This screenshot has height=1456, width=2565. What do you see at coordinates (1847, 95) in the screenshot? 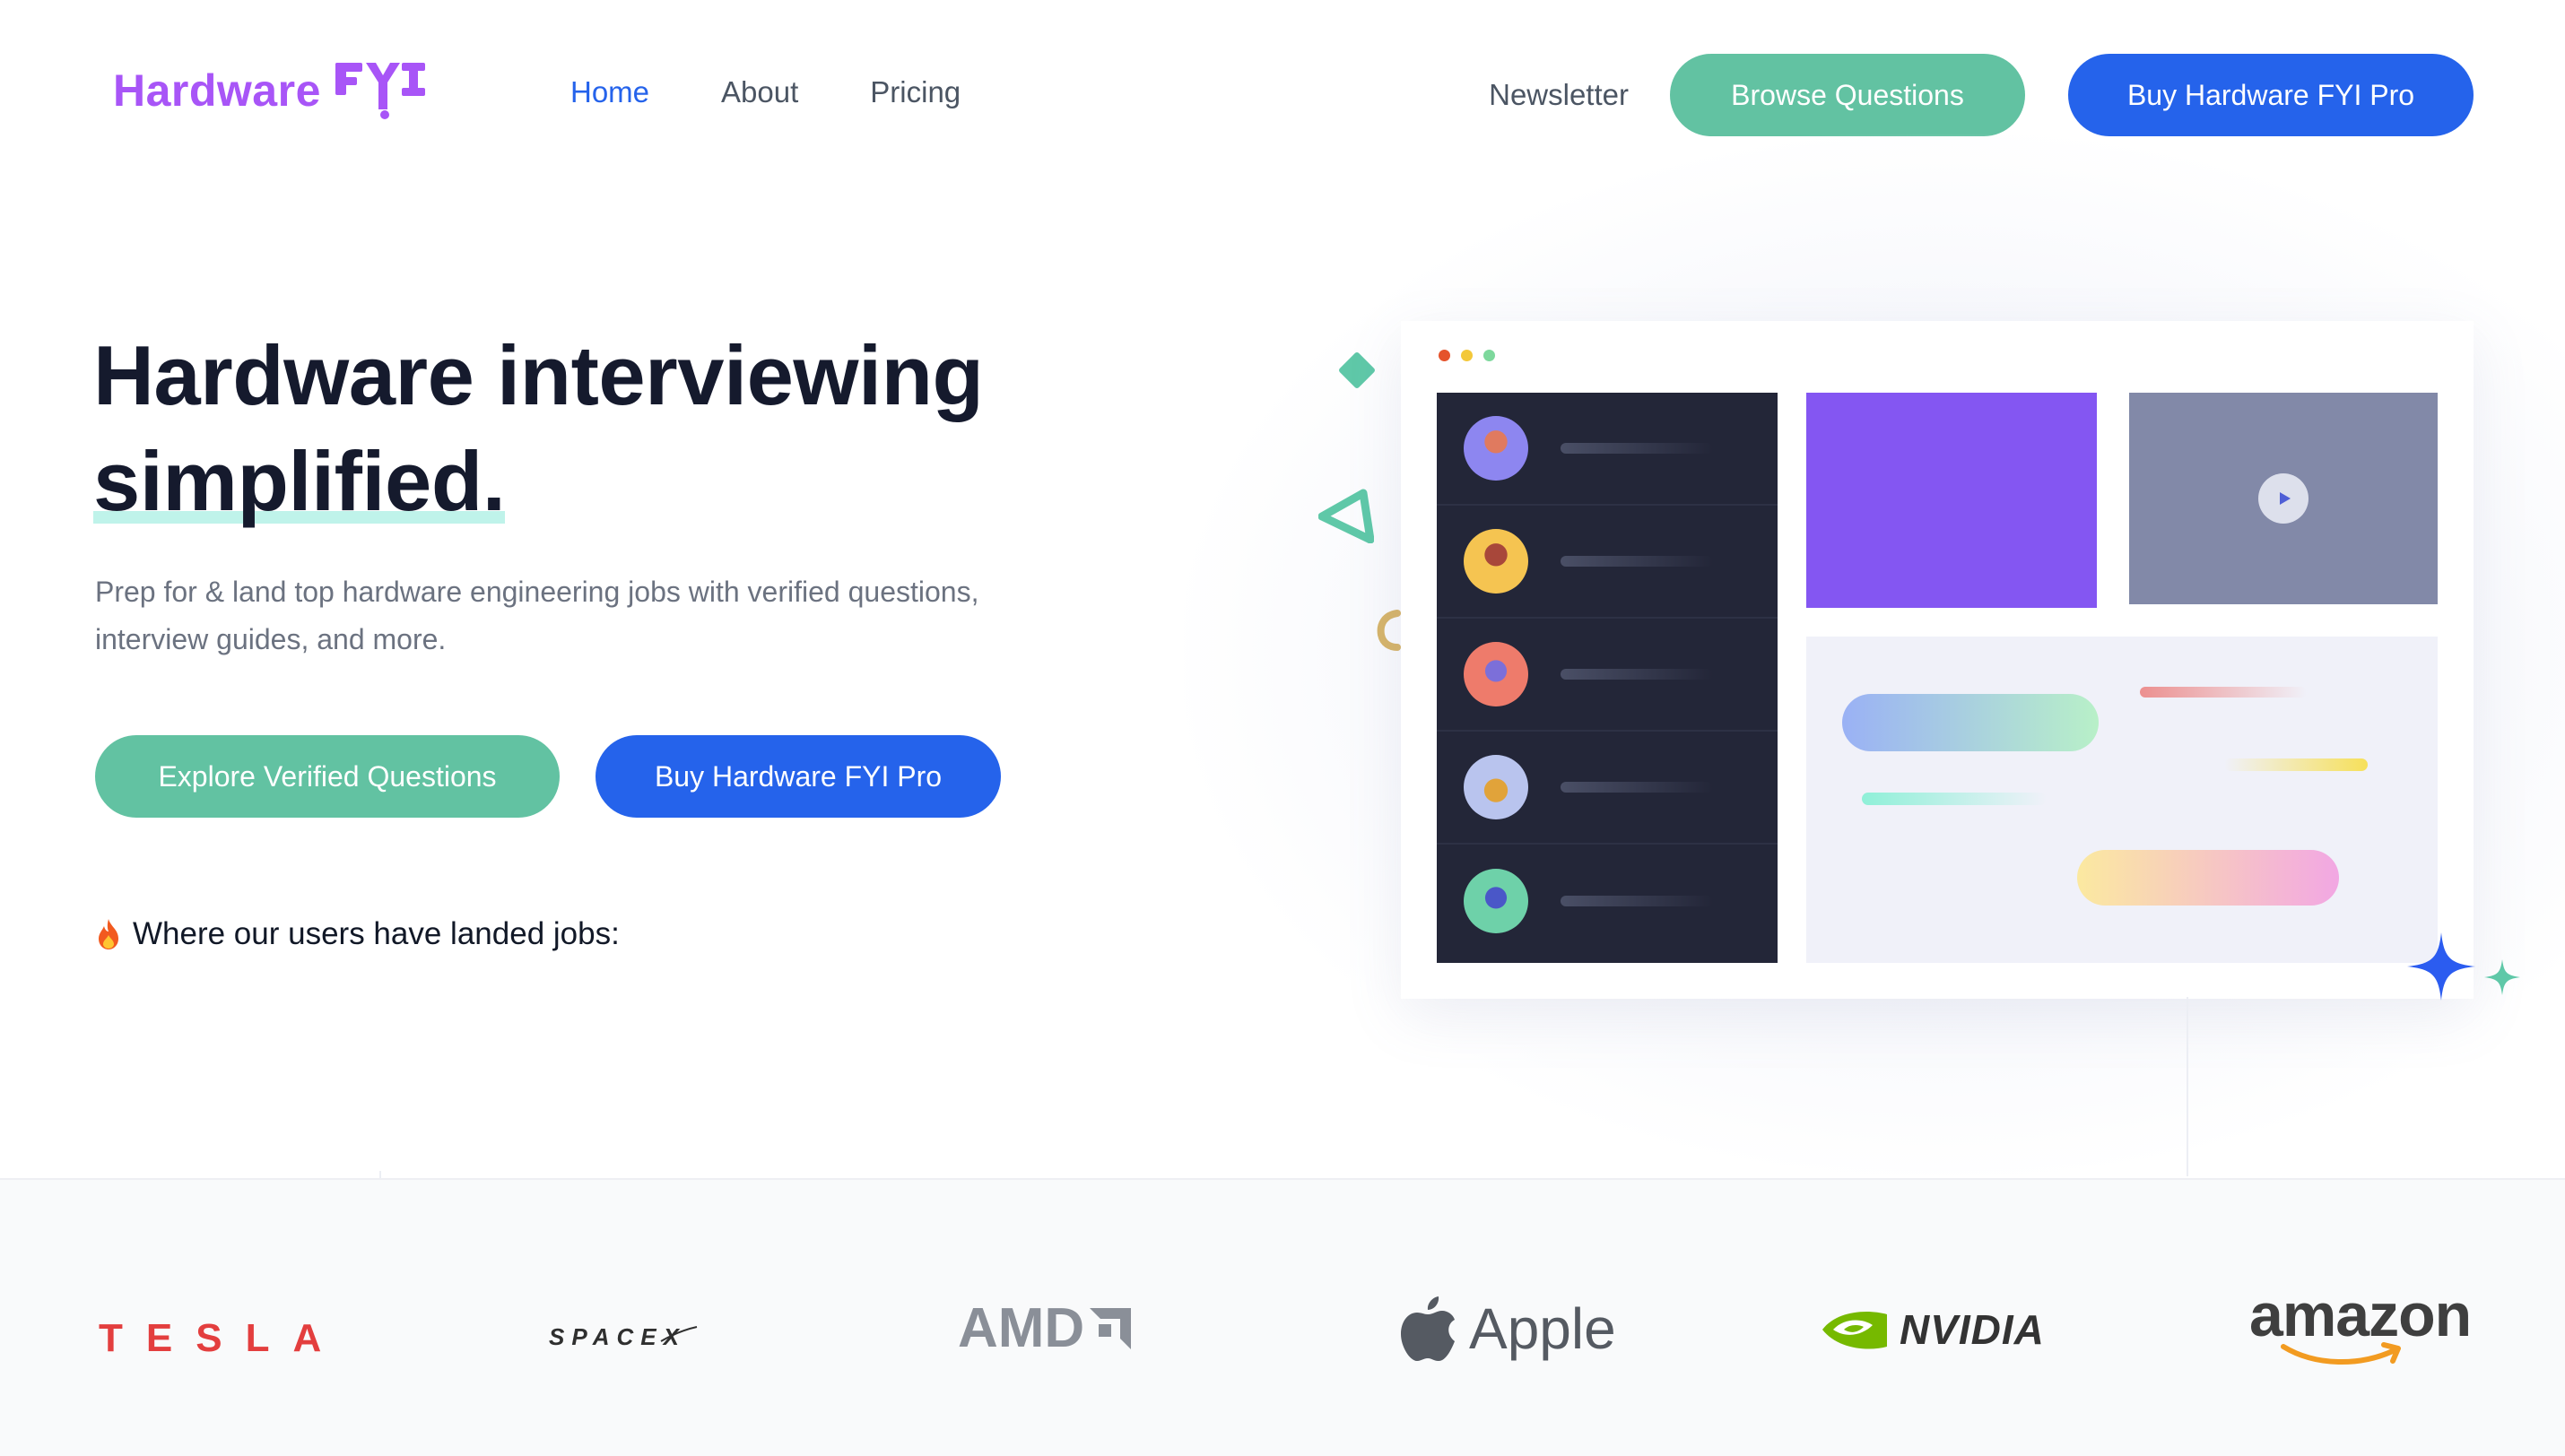
I see `browse-questions-button: Browse Questions` at bounding box center [1847, 95].